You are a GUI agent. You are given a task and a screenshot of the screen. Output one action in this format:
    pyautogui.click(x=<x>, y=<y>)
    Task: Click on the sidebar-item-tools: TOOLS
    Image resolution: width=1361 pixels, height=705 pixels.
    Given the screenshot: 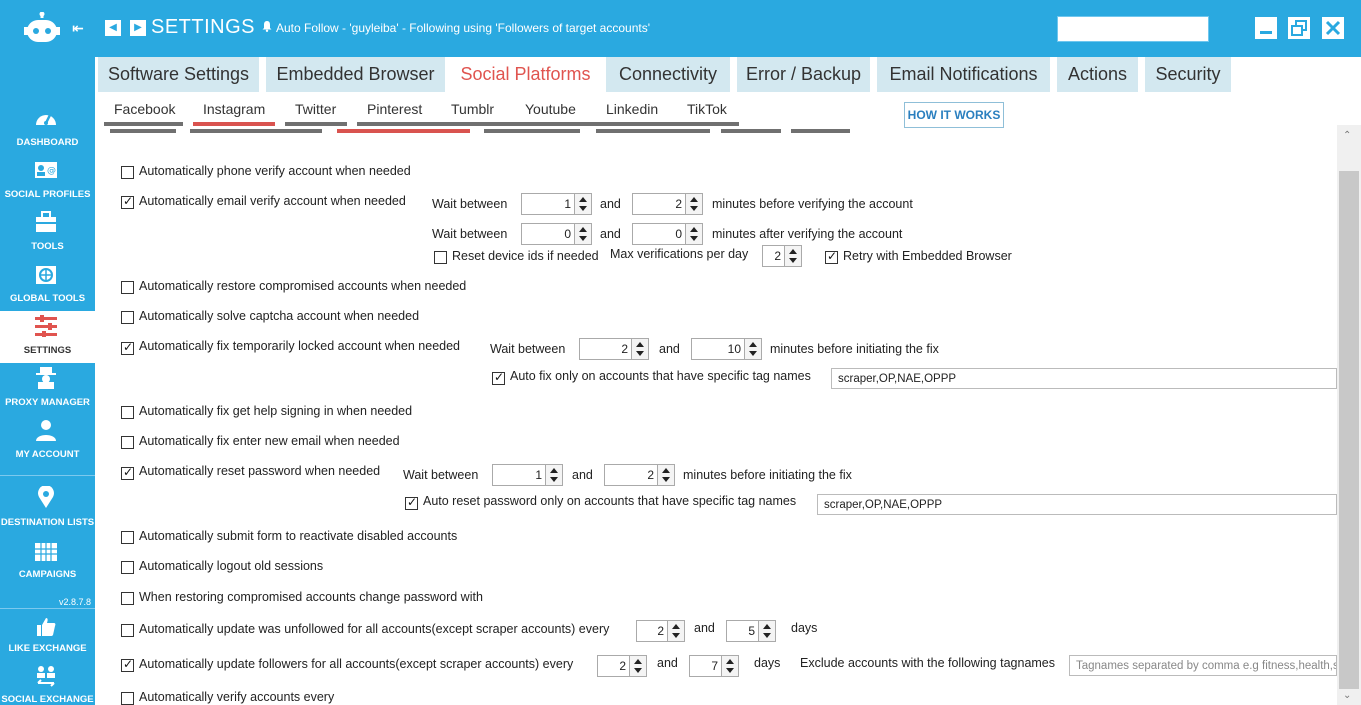 What is the action you would take?
    pyautogui.click(x=47, y=237)
    